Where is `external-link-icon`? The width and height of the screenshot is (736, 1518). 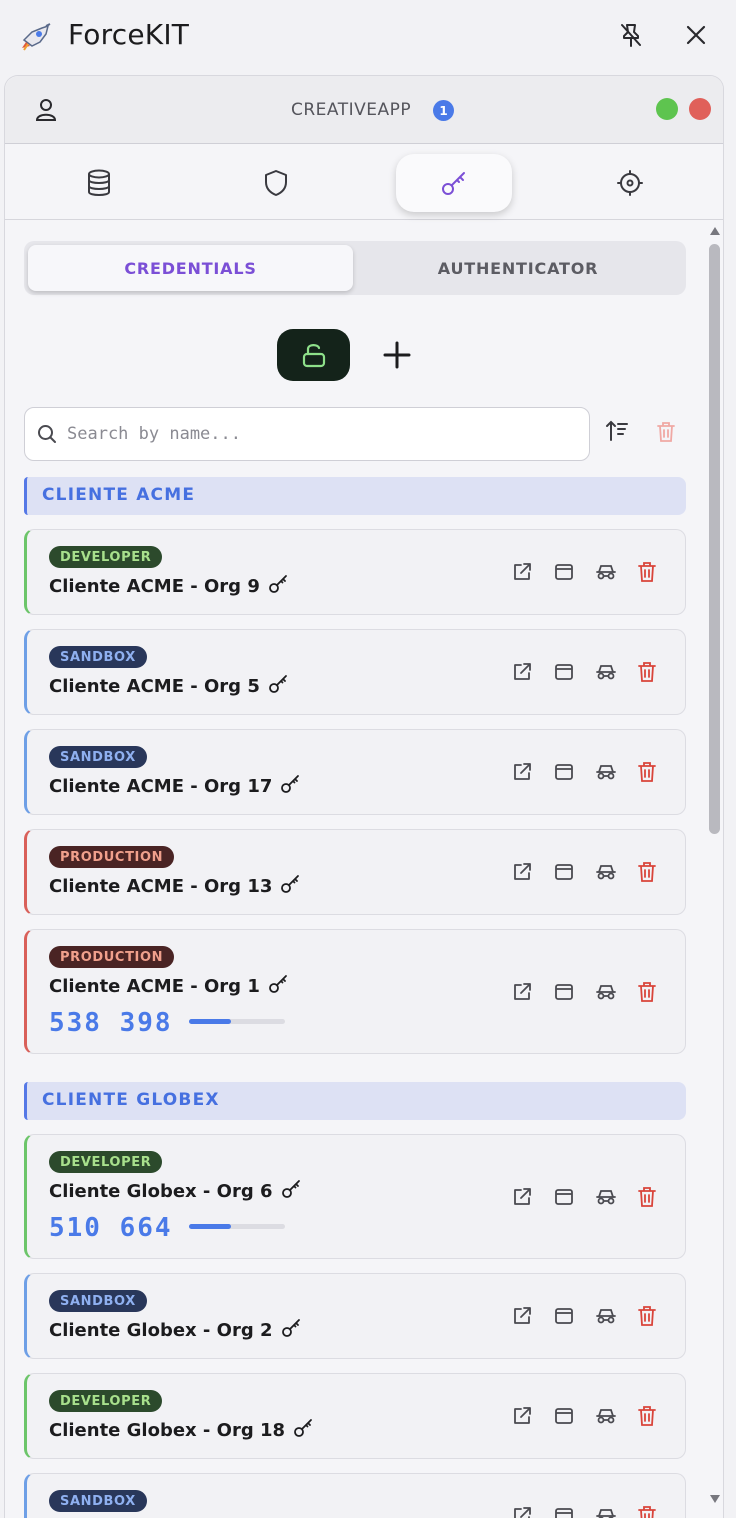 external-link-icon is located at coordinates (522, 1415).